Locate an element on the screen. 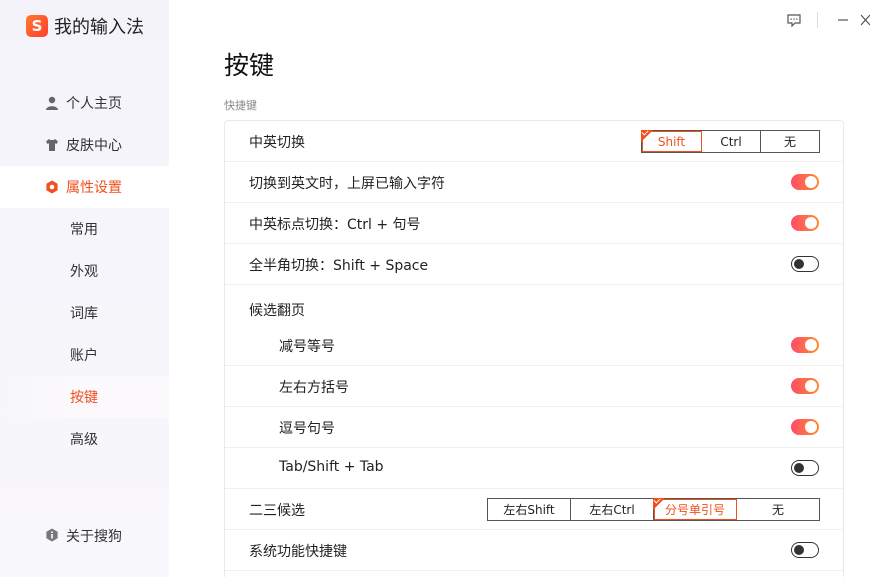 The width and height of the screenshot is (870, 577). minimize-icon is located at coordinates (843, 20).